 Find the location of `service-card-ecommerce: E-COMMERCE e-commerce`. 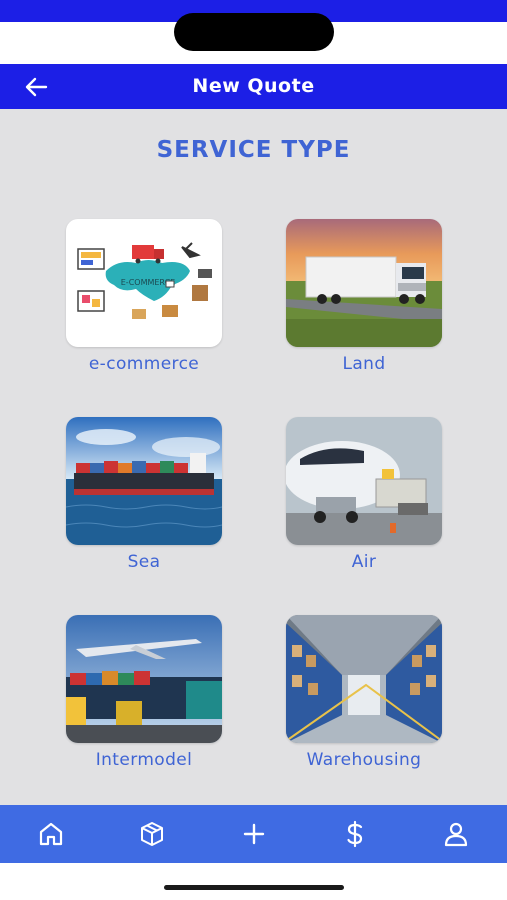

service-card-ecommerce: E-COMMERCE e-commerce is located at coordinates (144, 296).